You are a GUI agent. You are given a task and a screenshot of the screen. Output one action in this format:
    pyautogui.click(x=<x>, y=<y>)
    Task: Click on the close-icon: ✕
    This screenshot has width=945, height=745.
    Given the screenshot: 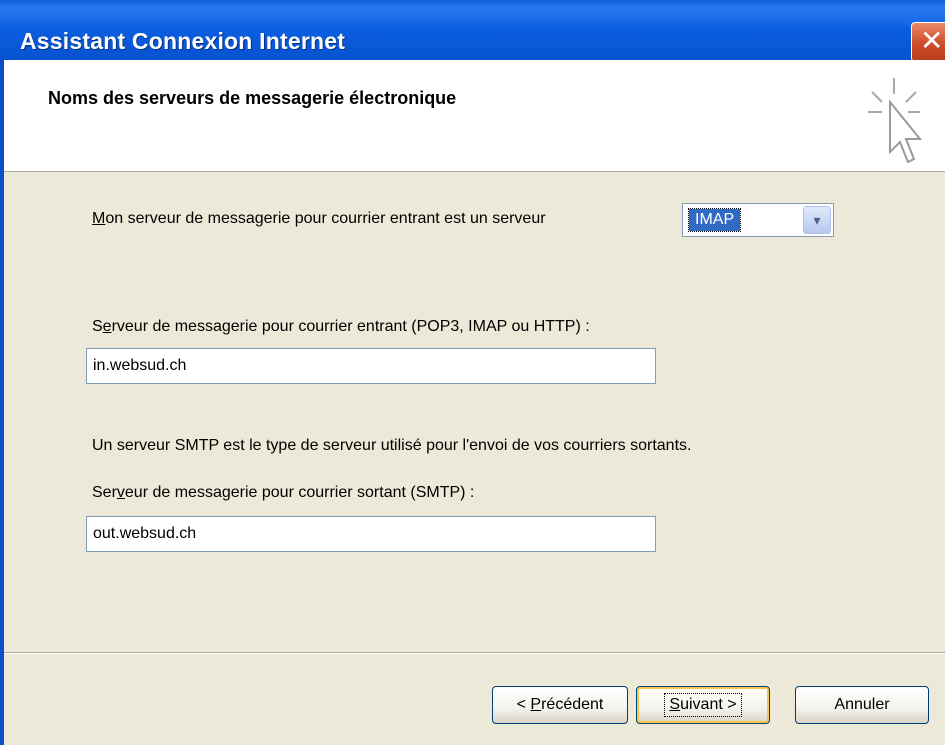 What is the action you would take?
    pyautogui.click(x=932, y=40)
    